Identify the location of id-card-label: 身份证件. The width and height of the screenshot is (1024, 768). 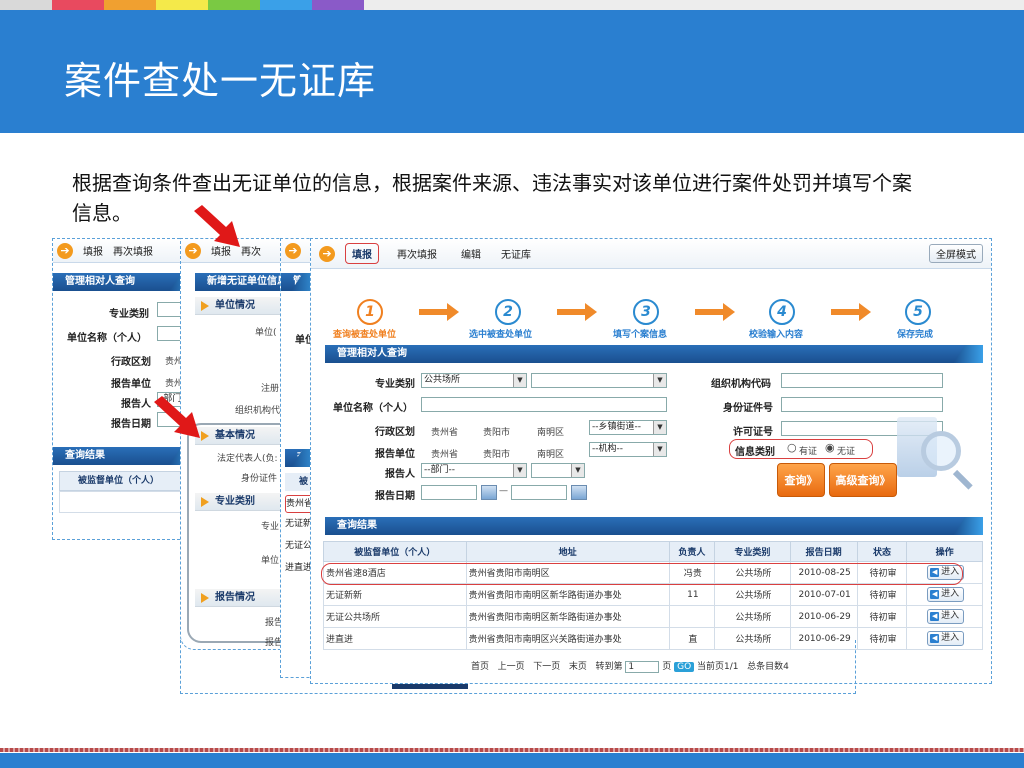
(259, 479).